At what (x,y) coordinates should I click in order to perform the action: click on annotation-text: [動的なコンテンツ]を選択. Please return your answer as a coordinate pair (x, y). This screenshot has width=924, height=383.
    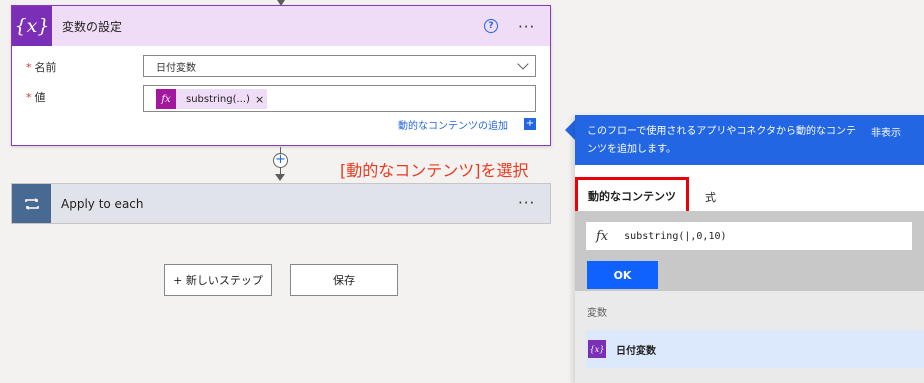
    Looking at the image, I should click on (434, 170).